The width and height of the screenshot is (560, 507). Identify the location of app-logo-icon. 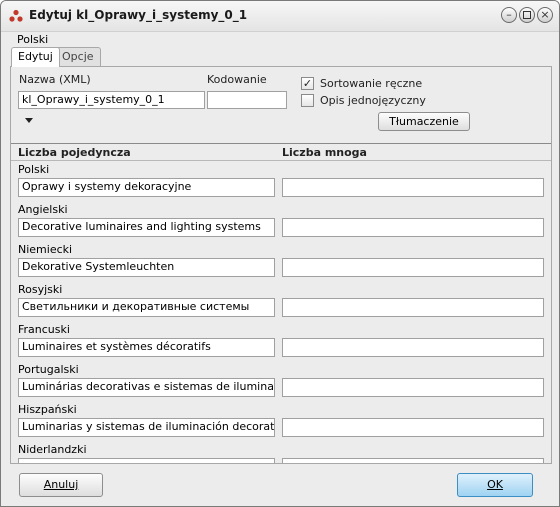
(16, 15).